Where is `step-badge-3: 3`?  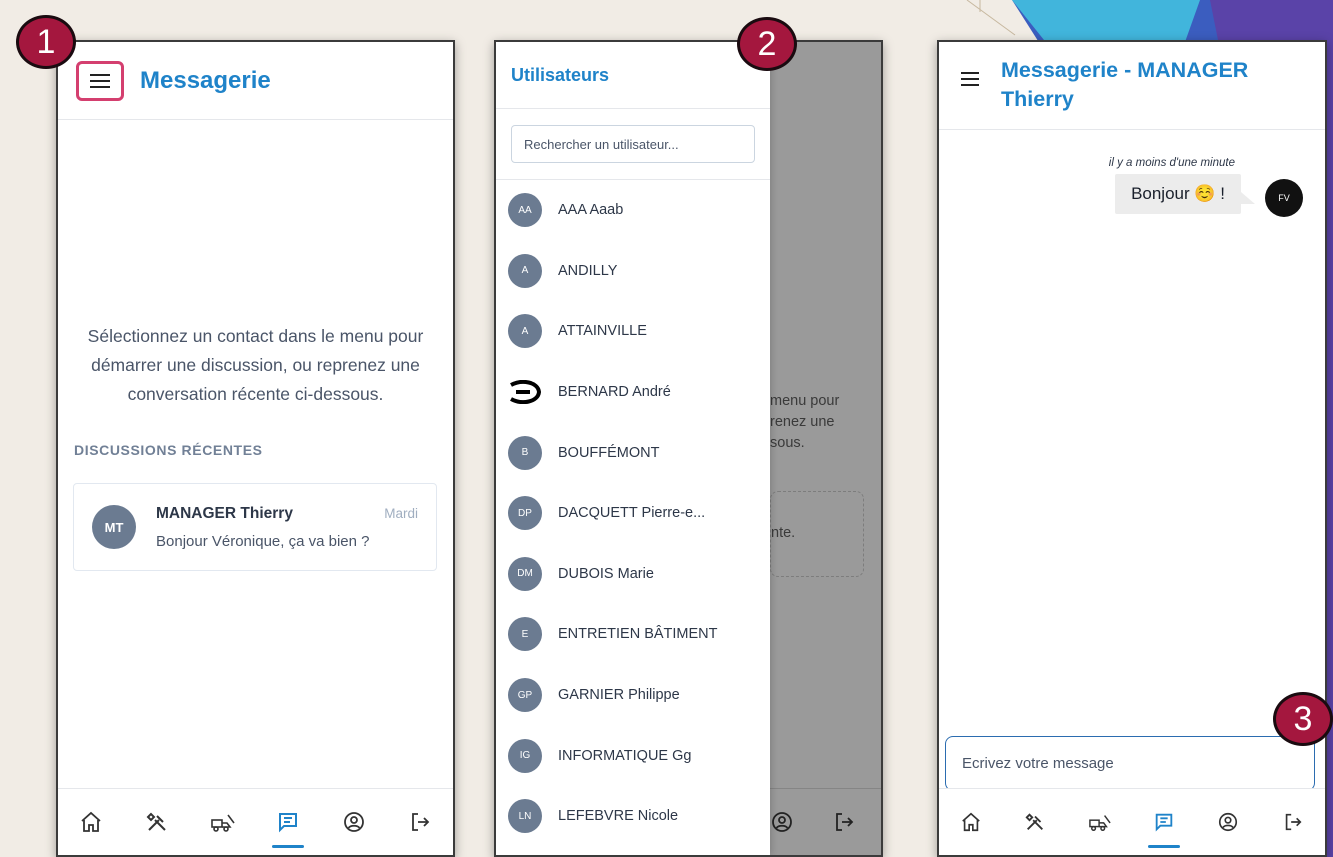
step-badge-3: 3 is located at coordinates (1303, 719).